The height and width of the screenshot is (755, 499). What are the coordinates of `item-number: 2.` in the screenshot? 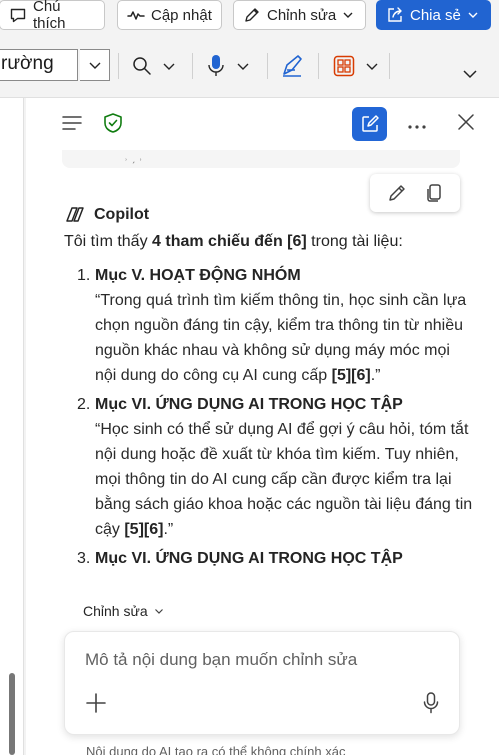 It's located at (84, 404).